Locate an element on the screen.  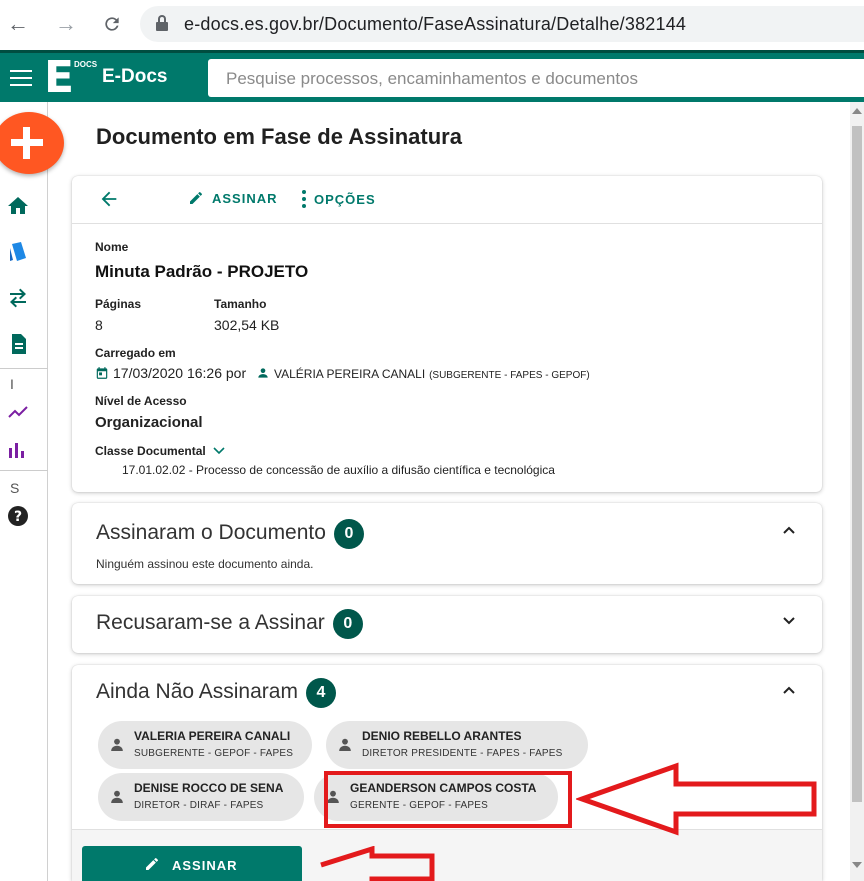
pending-title: Ainda Não Assinaram 4 is located at coordinates (216, 693).